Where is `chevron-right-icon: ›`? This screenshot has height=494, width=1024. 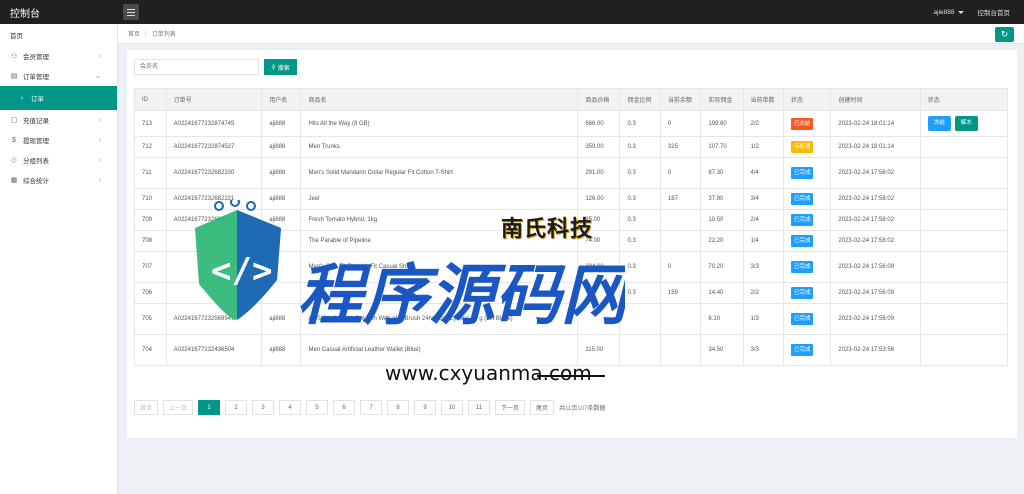 chevron-right-icon: › is located at coordinates (22, 98).